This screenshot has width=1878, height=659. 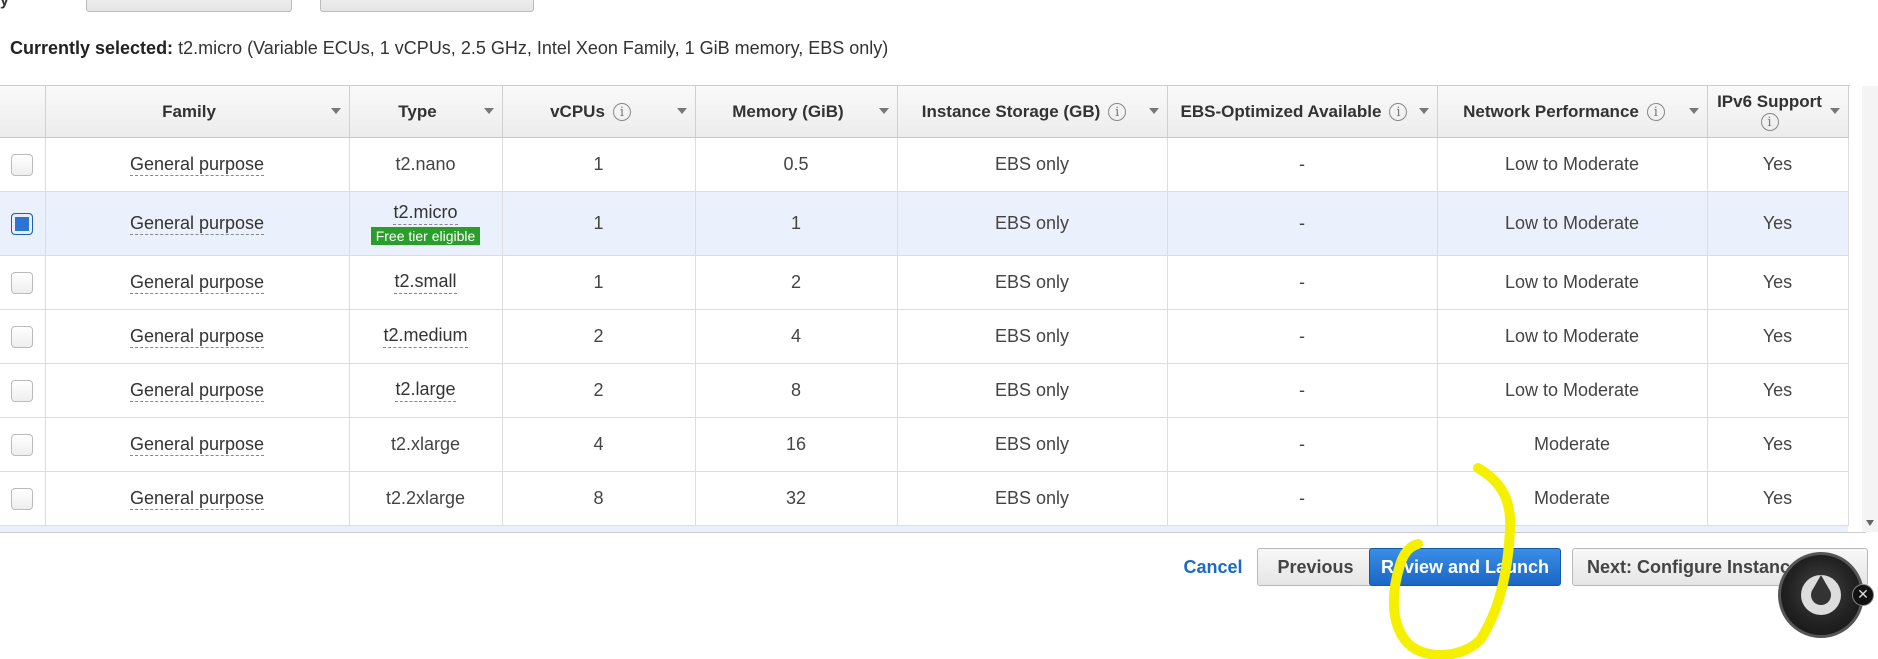 I want to click on column-header-ipv6-support: IPv6 Support i, so click(x=1778, y=112).